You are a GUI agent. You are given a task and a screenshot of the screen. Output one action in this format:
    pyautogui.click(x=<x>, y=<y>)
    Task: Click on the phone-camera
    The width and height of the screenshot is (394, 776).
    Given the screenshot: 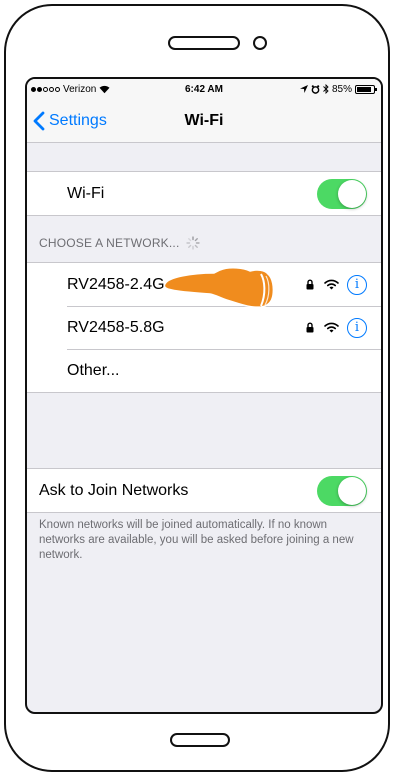 What is the action you would take?
    pyautogui.click(x=260, y=43)
    